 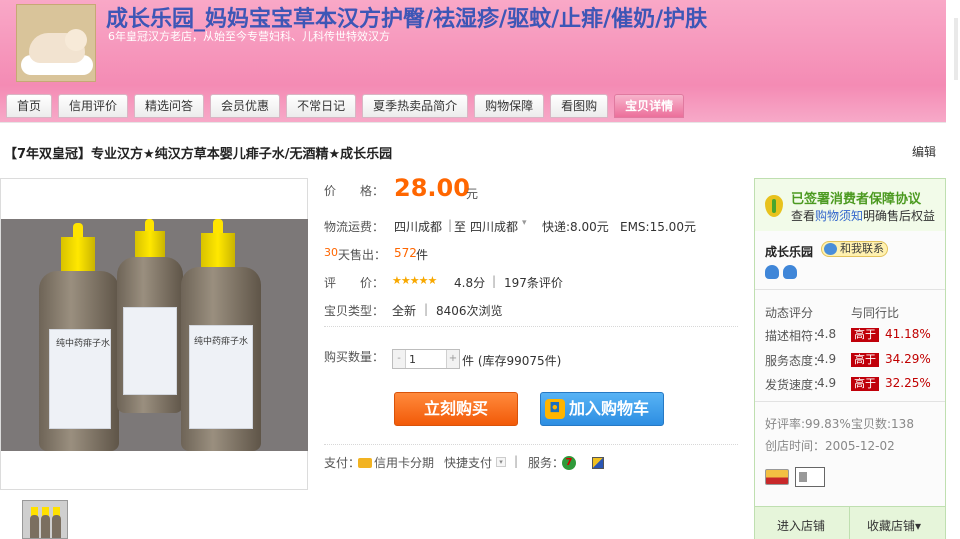 What do you see at coordinates (468, 462) in the screenshot?
I see `quick-pay: 快捷支付` at bounding box center [468, 462].